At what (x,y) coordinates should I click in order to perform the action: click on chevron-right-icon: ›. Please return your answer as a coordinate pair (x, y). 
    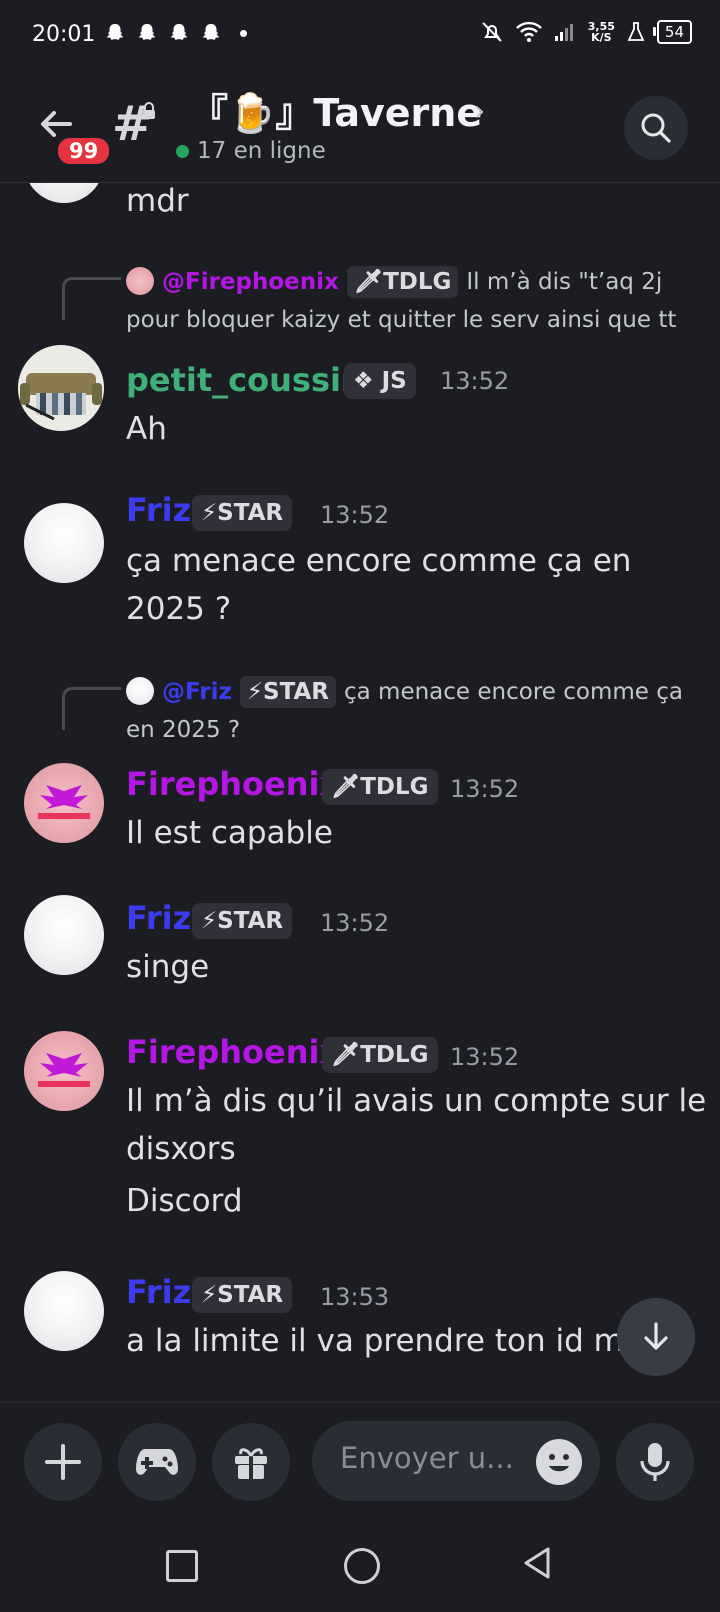
    Looking at the image, I should click on (479, 110).